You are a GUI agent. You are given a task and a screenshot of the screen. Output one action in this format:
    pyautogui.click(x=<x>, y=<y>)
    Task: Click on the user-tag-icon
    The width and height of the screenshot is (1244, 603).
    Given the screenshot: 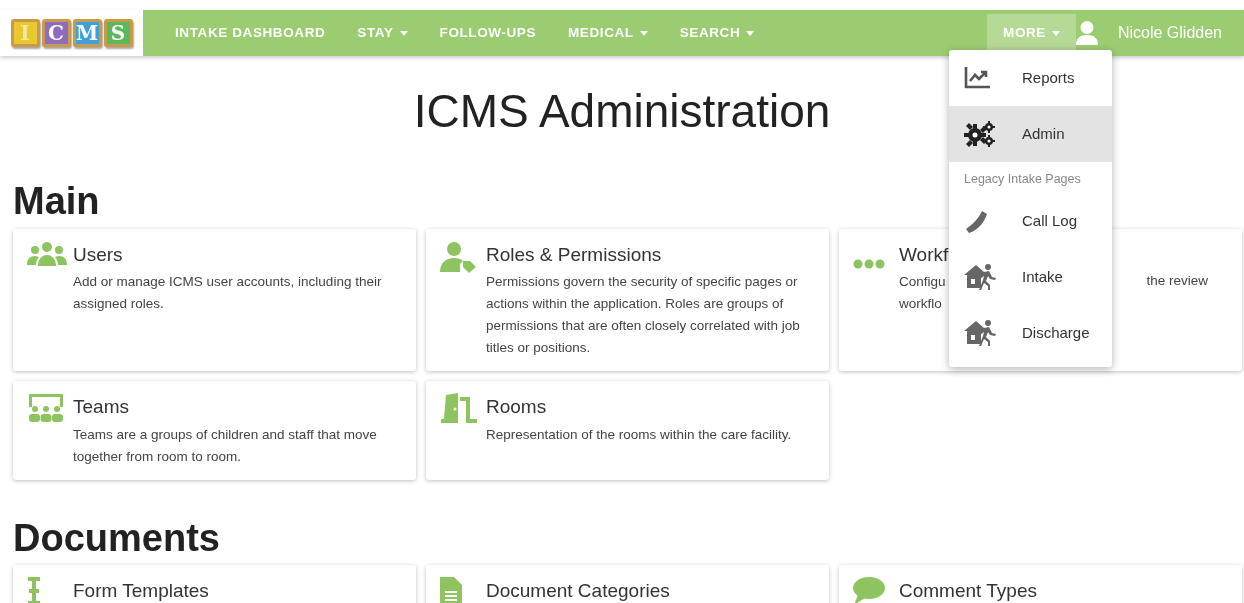 What is the action you would take?
    pyautogui.click(x=458, y=256)
    